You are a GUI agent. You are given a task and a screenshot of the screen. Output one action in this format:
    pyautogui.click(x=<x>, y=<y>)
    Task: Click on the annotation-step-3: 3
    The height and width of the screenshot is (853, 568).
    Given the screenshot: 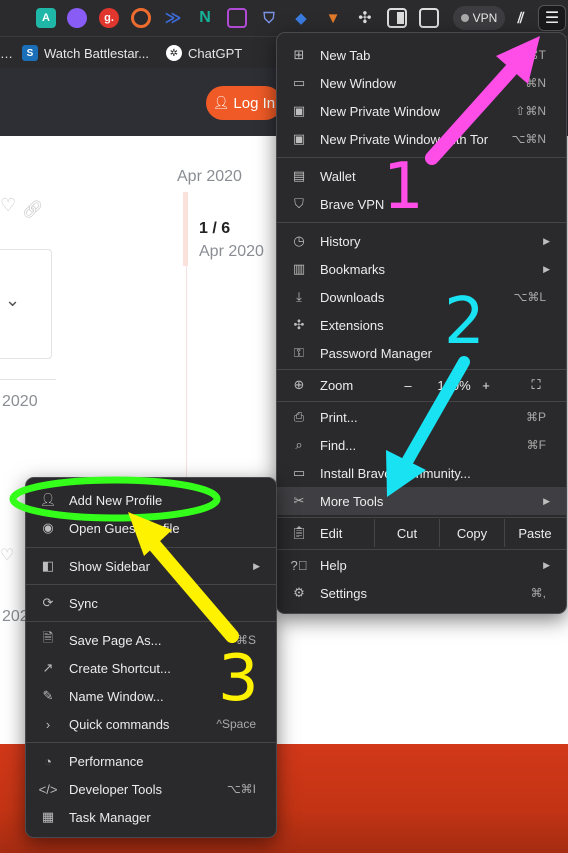 What is the action you would take?
    pyautogui.click(x=238, y=679)
    